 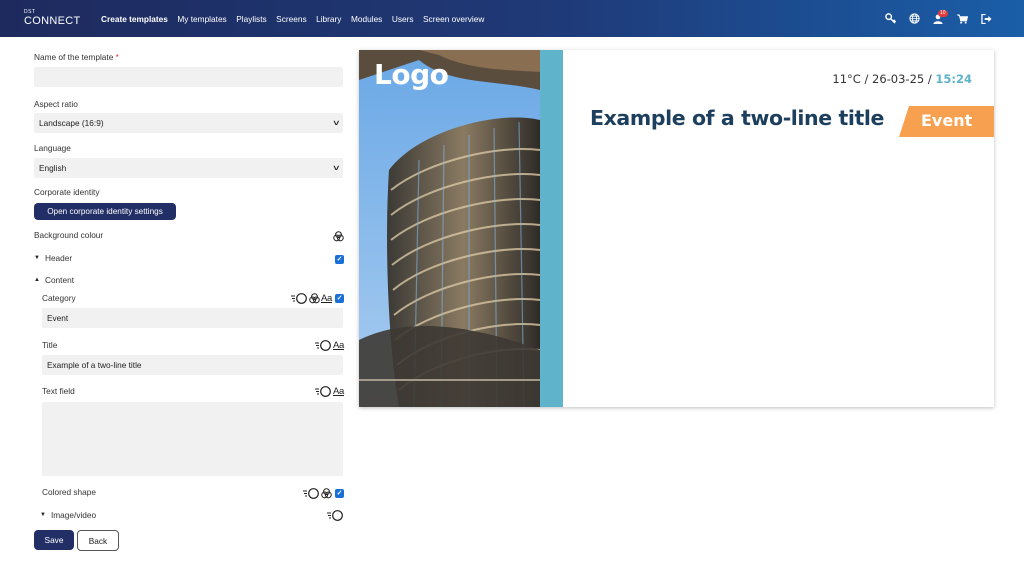 I want to click on nav-modules: Modules, so click(x=366, y=19).